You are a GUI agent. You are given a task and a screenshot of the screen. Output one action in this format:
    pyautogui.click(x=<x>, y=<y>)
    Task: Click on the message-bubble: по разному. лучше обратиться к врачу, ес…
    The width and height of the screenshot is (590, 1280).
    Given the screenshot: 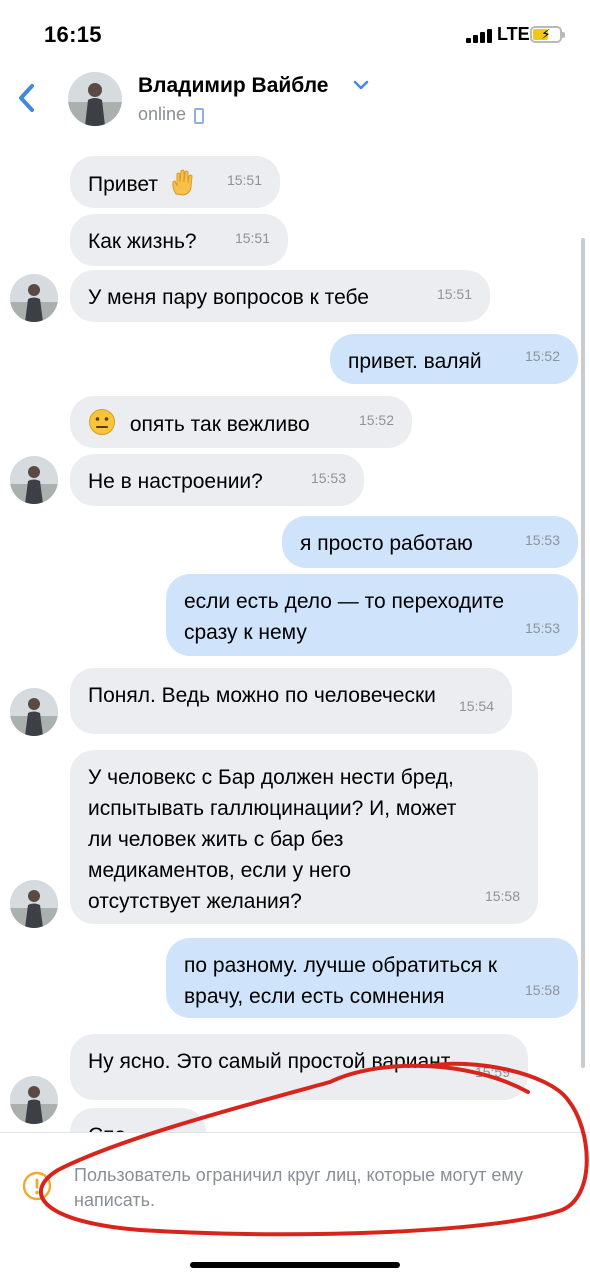 What is the action you would take?
    pyautogui.click(x=372, y=978)
    